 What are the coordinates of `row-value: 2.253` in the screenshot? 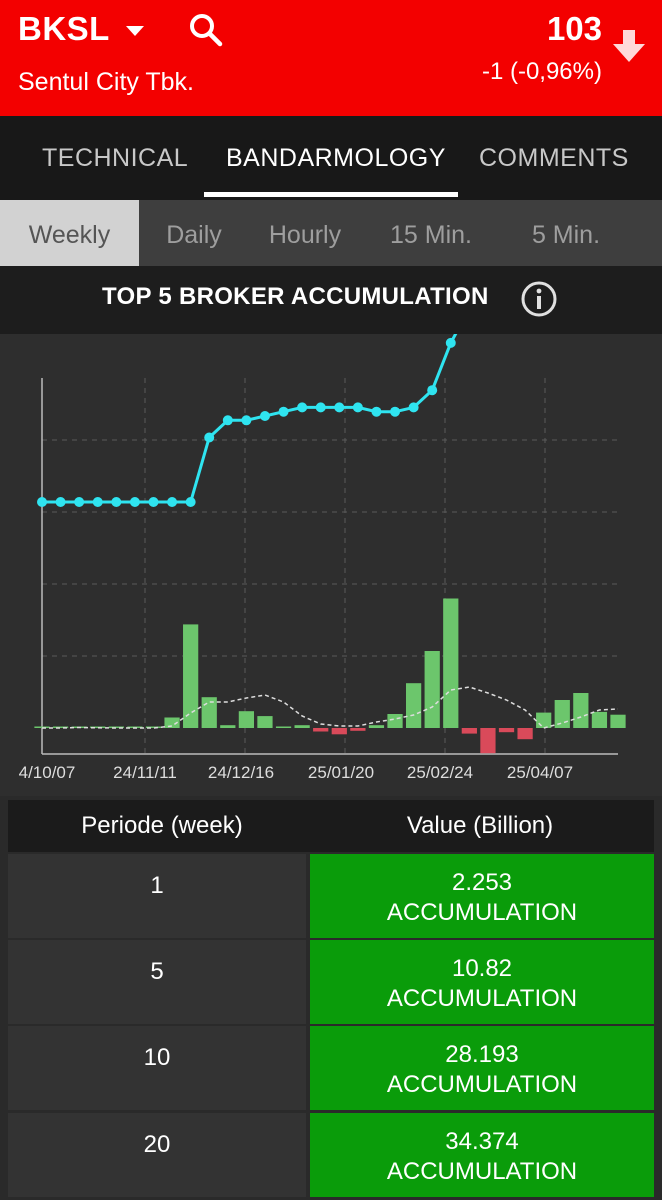 It's located at (482, 882).